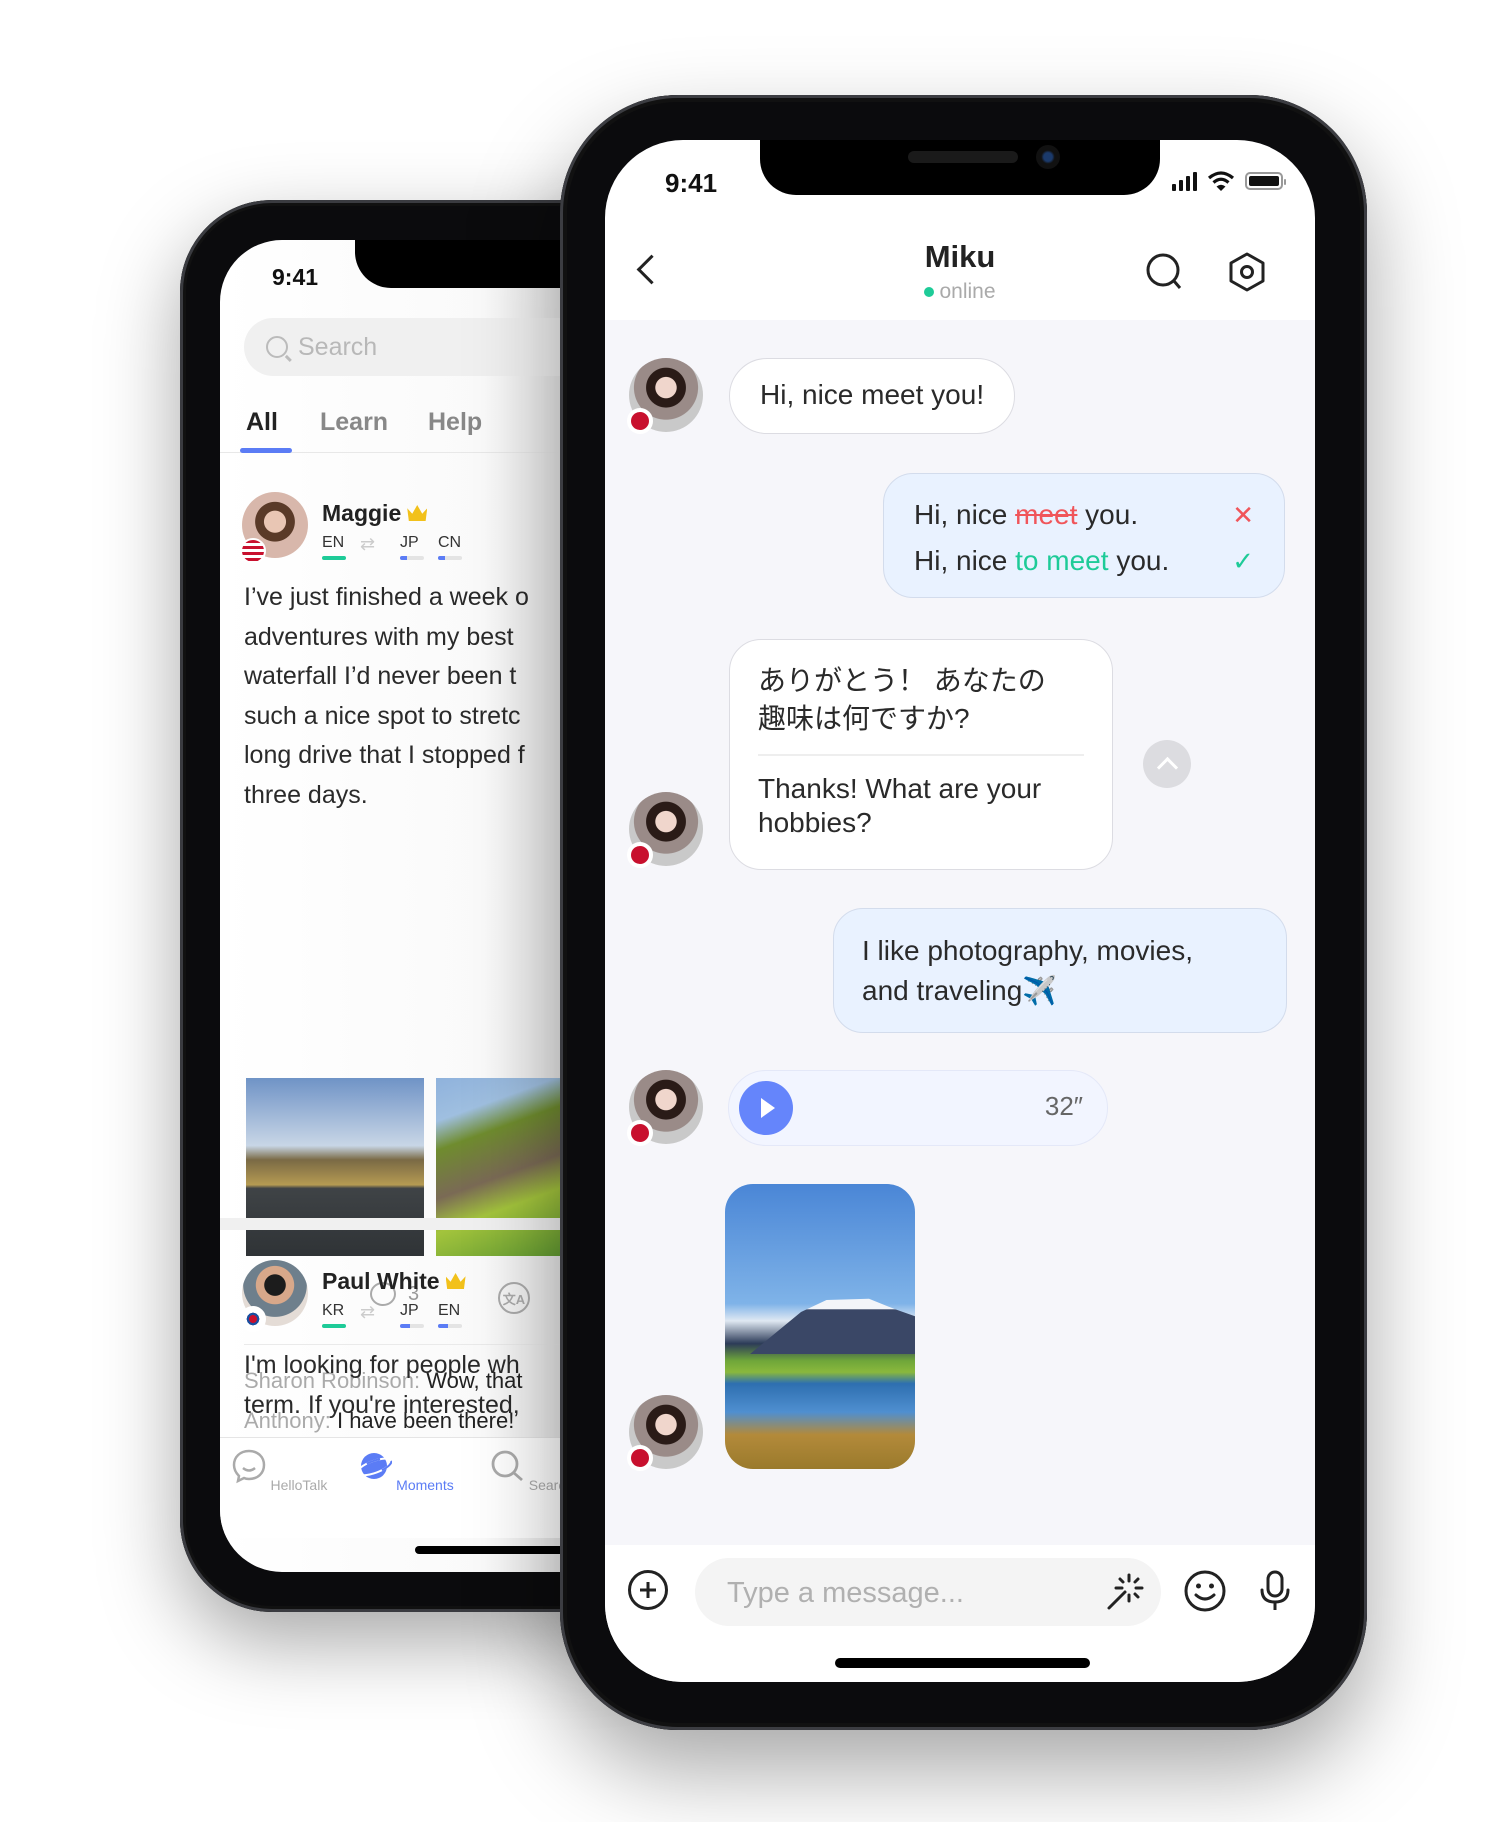  I want to click on wifi-icon, so click(1221, 181).